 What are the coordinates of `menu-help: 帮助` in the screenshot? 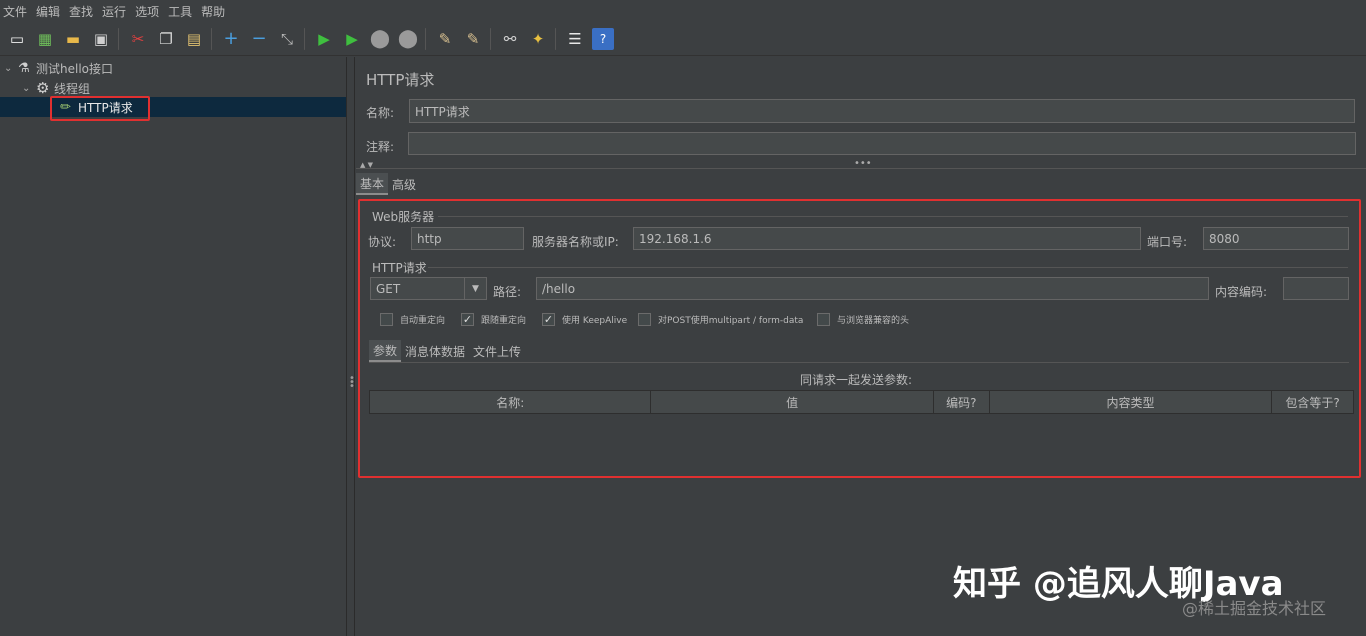 It's located at (213, 11).